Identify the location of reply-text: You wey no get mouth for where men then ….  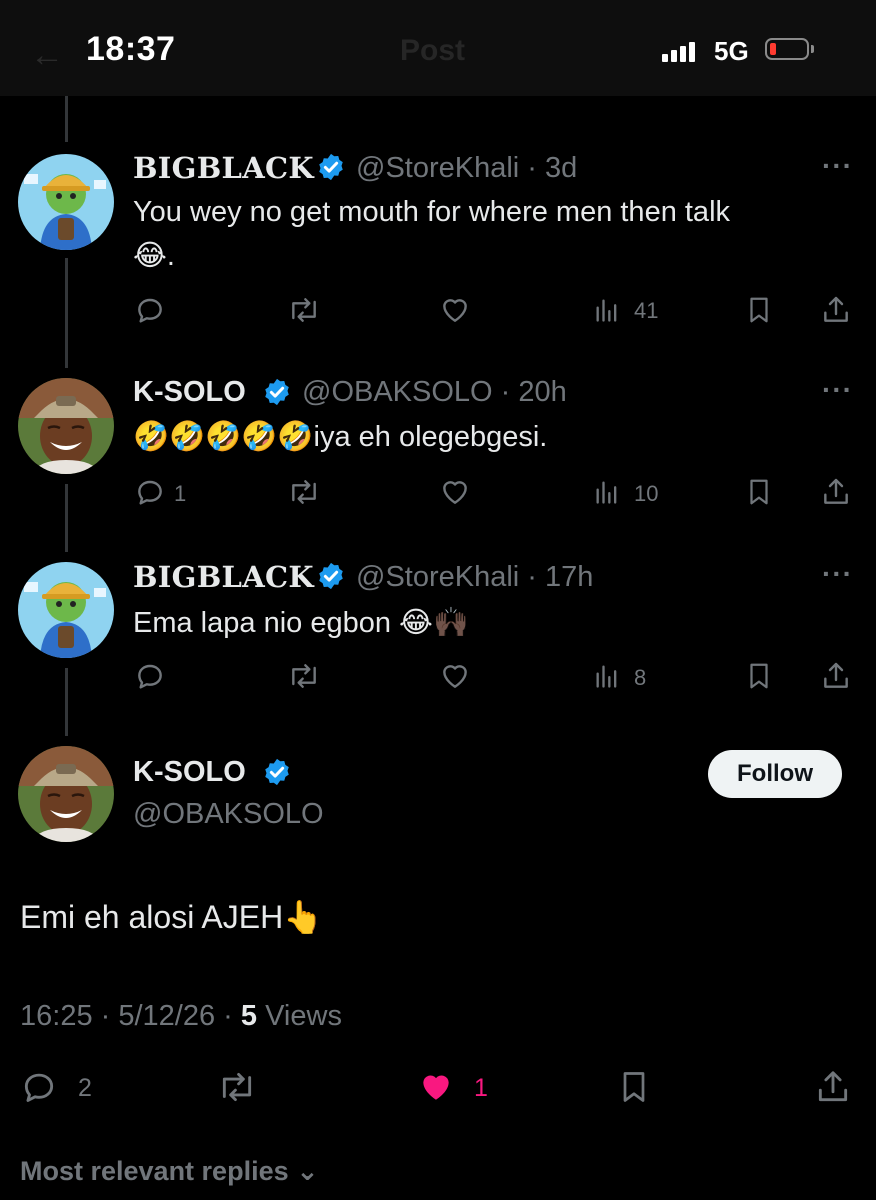
(432, 212).